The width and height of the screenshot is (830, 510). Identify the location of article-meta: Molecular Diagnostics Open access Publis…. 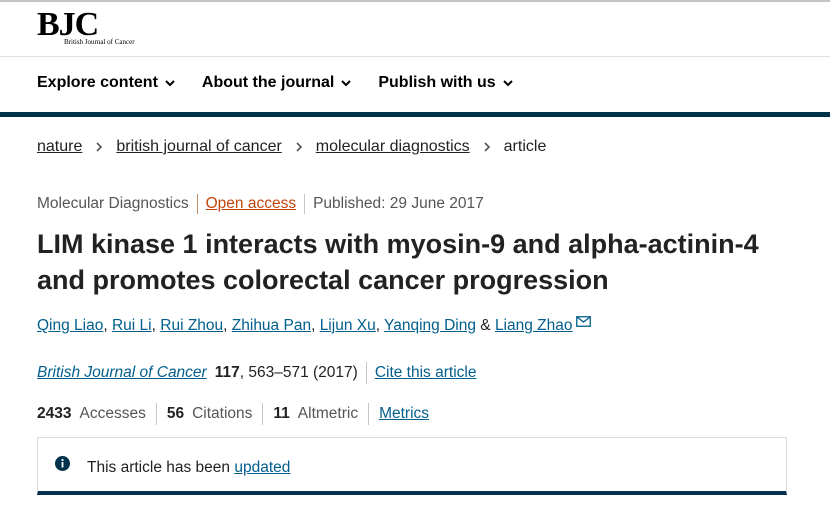
(260, 204).